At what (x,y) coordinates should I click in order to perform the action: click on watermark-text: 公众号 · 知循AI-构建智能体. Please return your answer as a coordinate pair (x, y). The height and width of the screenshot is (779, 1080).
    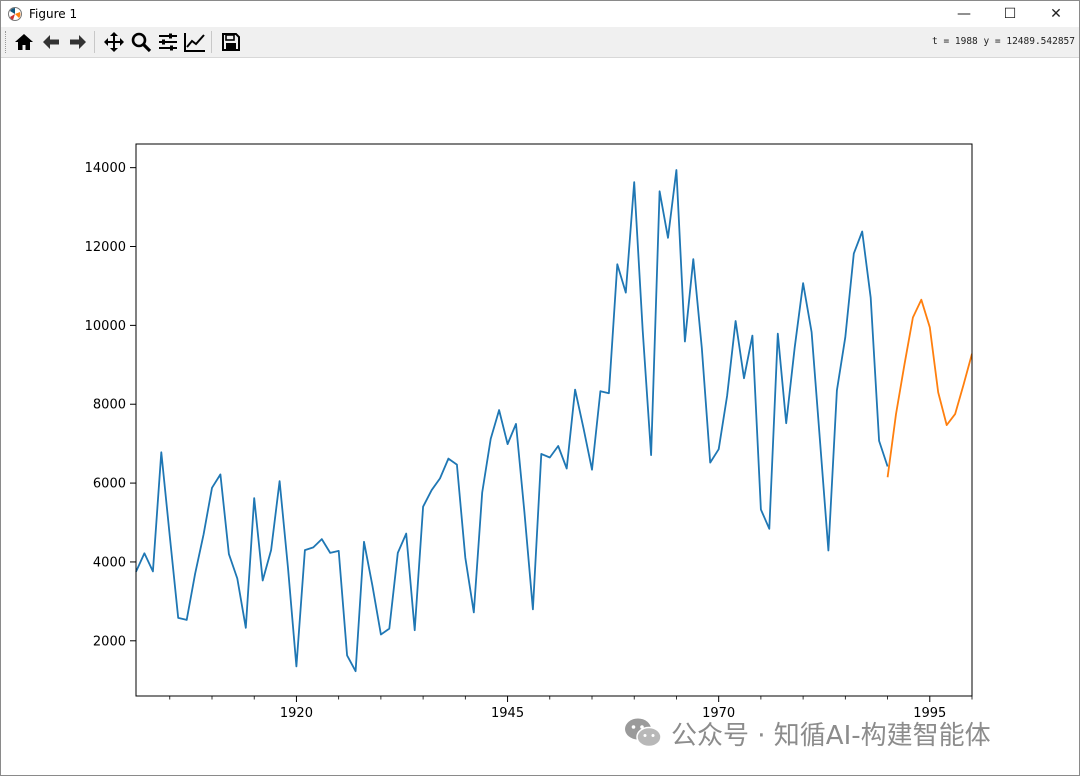
    Looking at the image, I should click on (831, 735).